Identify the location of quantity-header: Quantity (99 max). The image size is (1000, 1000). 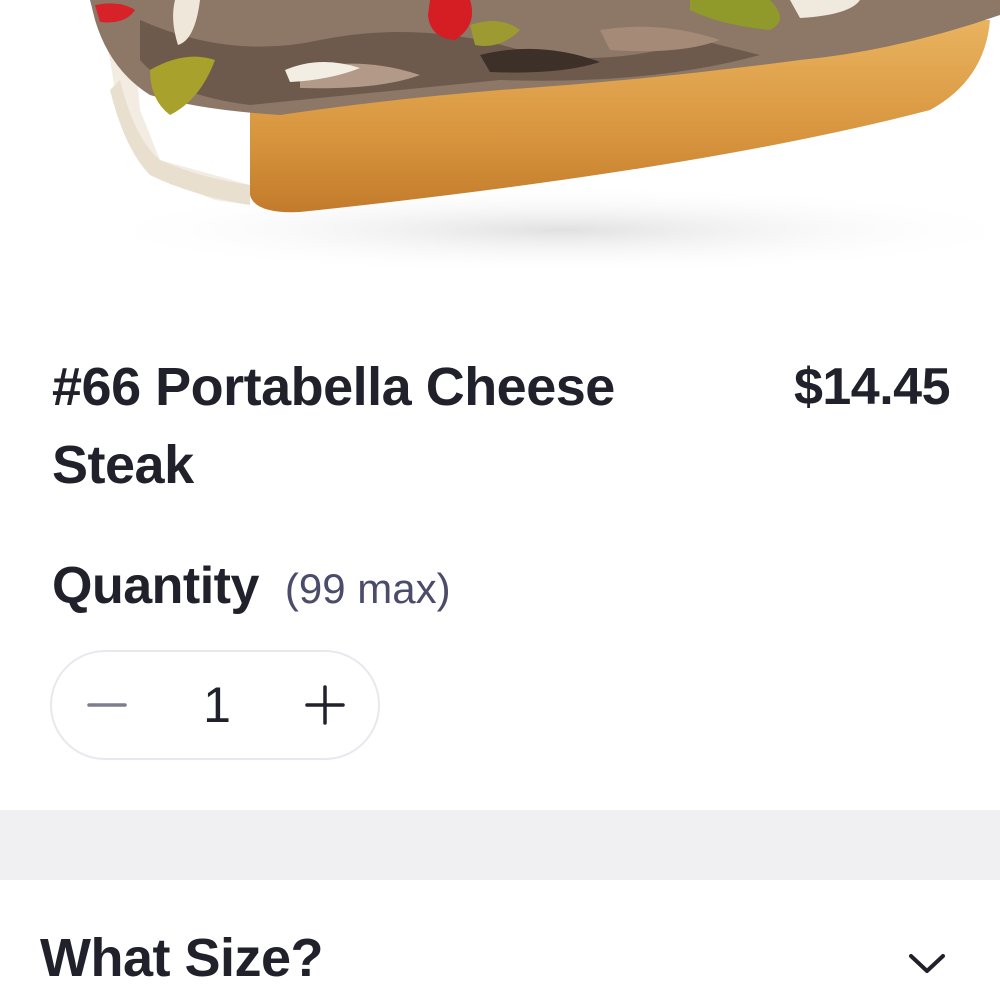
(251, 586).